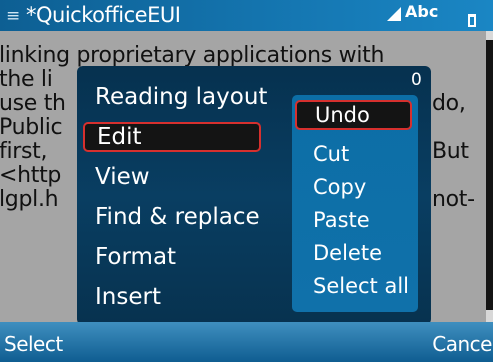 This screenshot has height=362, width=493. I want to click on battery-icon, so click(472, 20).